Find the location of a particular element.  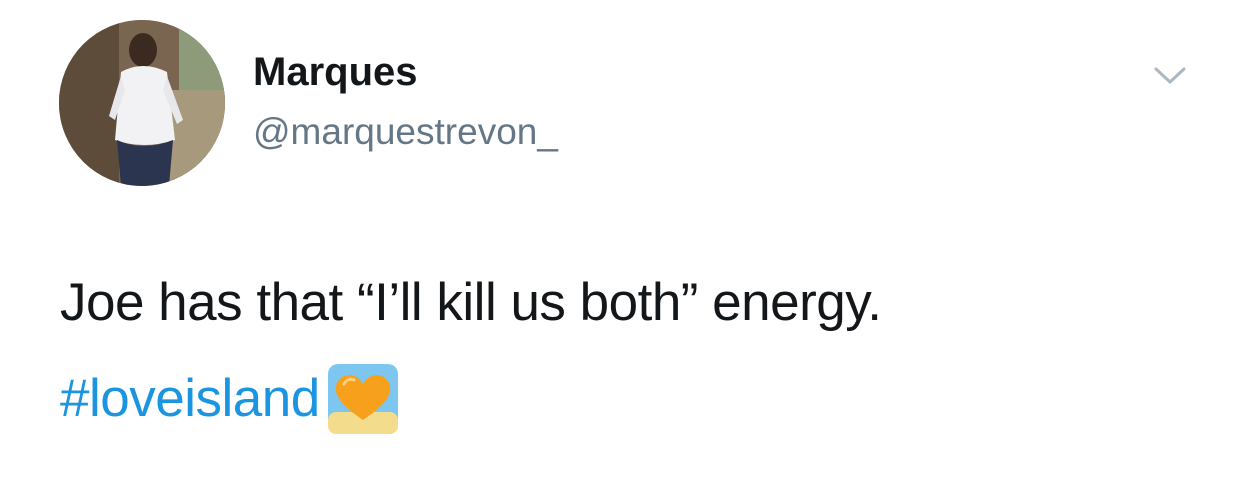

hashtag-link: #loveisland is located at coordinates (190, 399).